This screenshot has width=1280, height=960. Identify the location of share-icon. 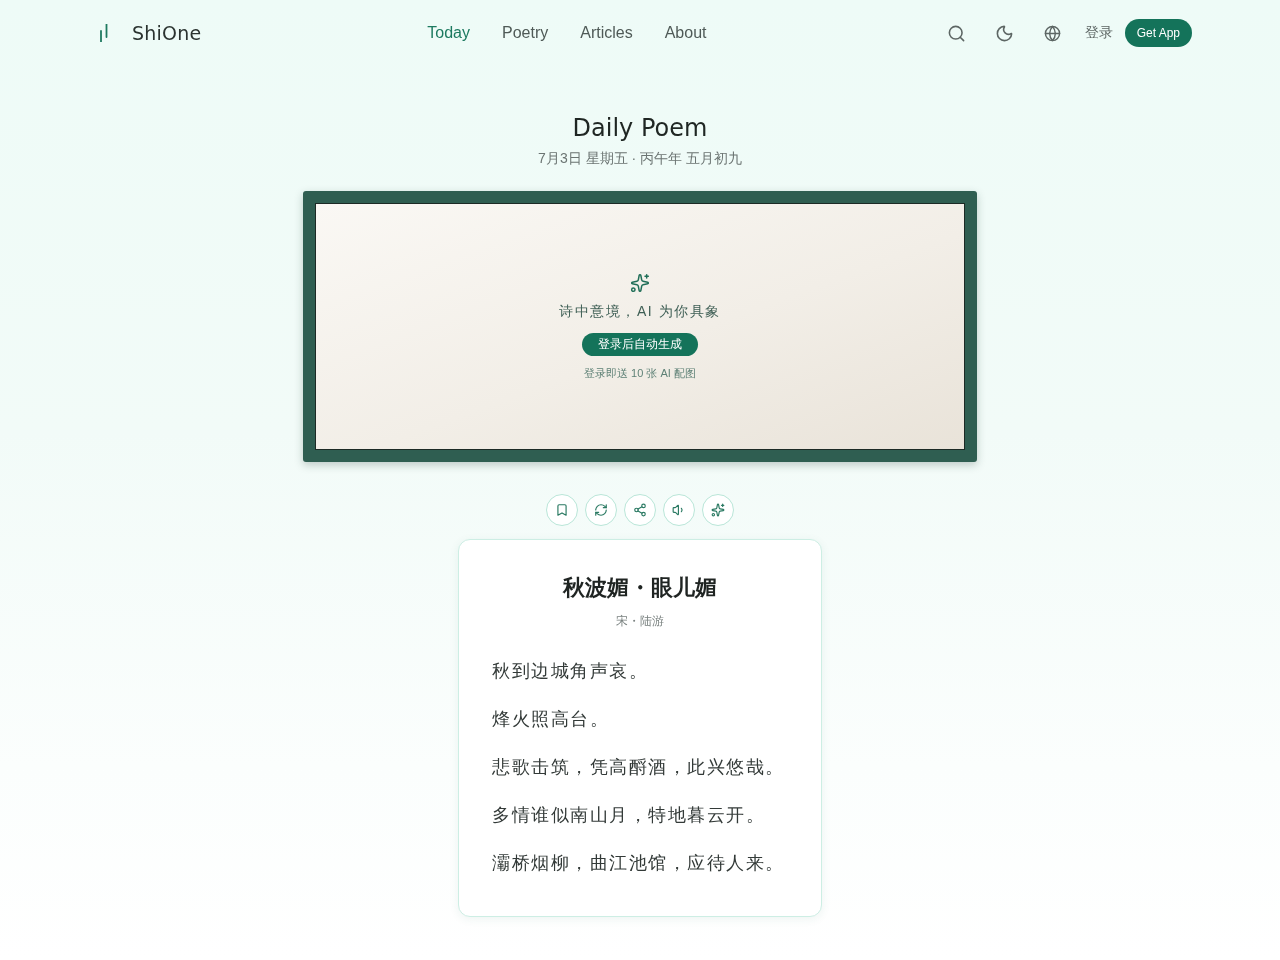
(640, 510).